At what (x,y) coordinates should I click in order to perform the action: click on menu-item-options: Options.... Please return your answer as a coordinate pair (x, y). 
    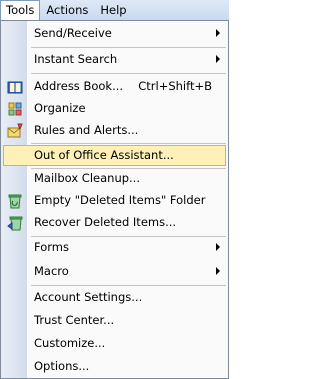
    Looking at the image, I should click on (114, 366).